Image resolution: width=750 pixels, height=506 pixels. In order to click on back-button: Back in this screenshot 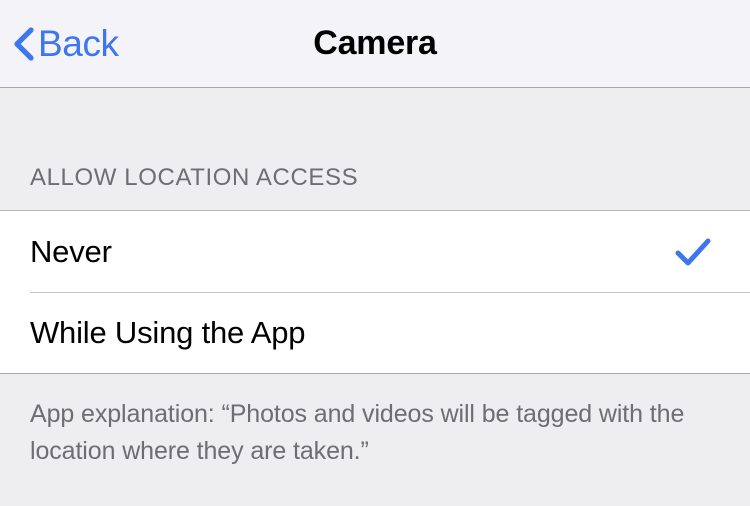, I will do `click(70, 43)`.